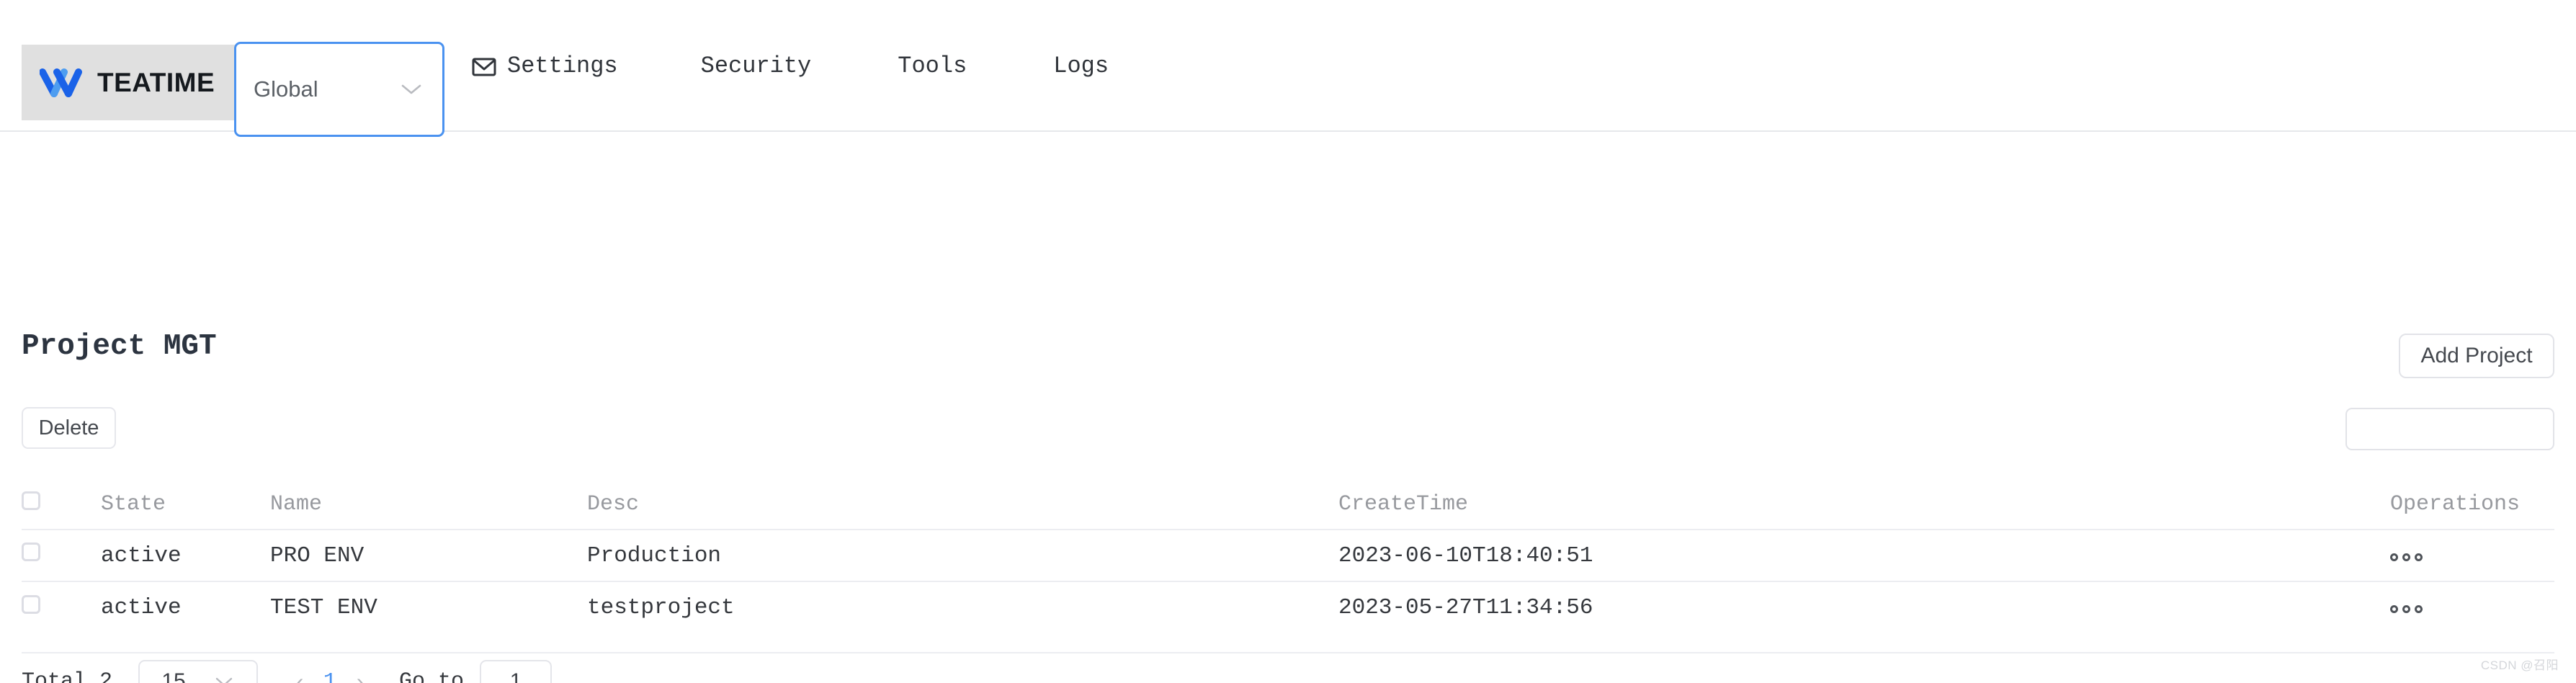 This screenshot has width=2576, height=683. What do you see at coordinates (1288, 667) in the screenshot?
I see `pagination: Total 2 15 ‹ 1 › Go to` at bounding box center [1288, 667].